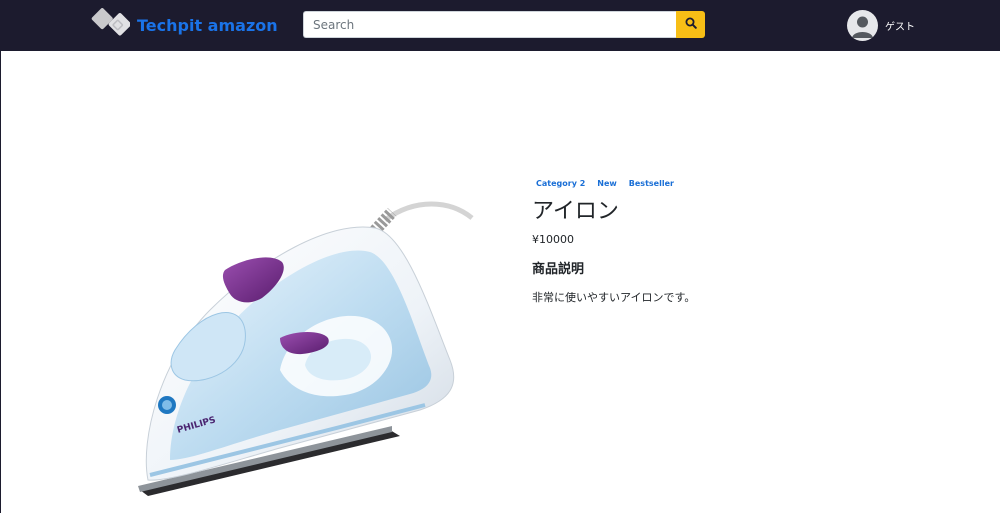 The image size is (1000, 513). Describe the element at coordinates (732, 183) in the screenshot. I see `badge-list: Category 2 New Bestseller` at that location.